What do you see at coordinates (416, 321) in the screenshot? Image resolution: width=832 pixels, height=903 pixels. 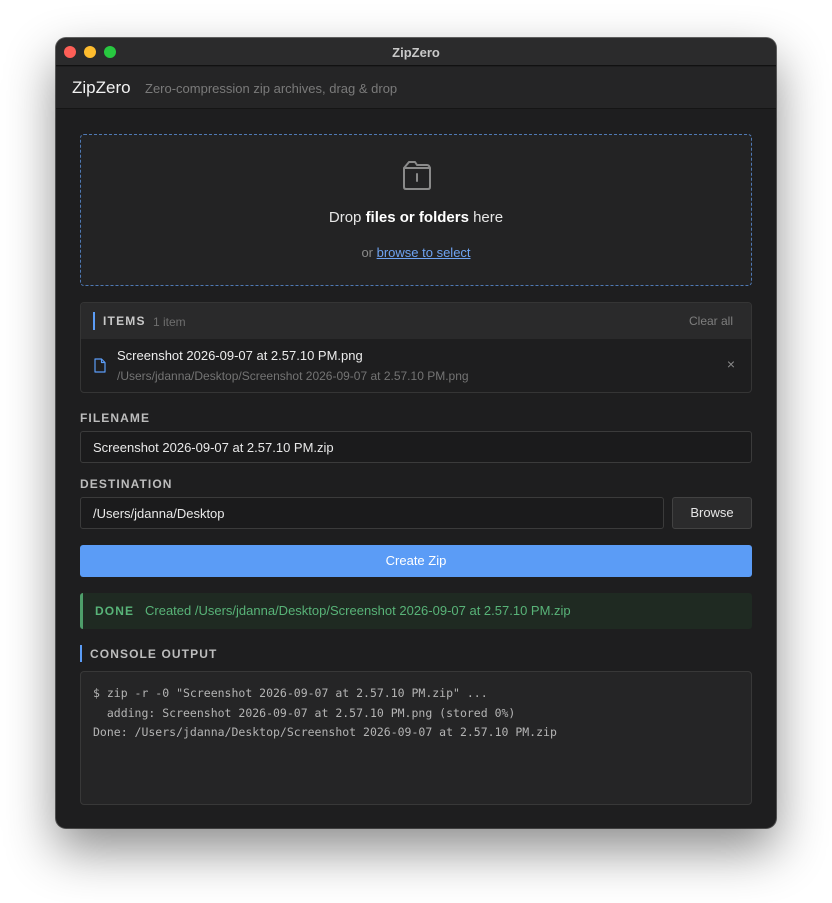 I see `items-header: ITEMS 1 item Clear all` at bounding box center [416, 321].